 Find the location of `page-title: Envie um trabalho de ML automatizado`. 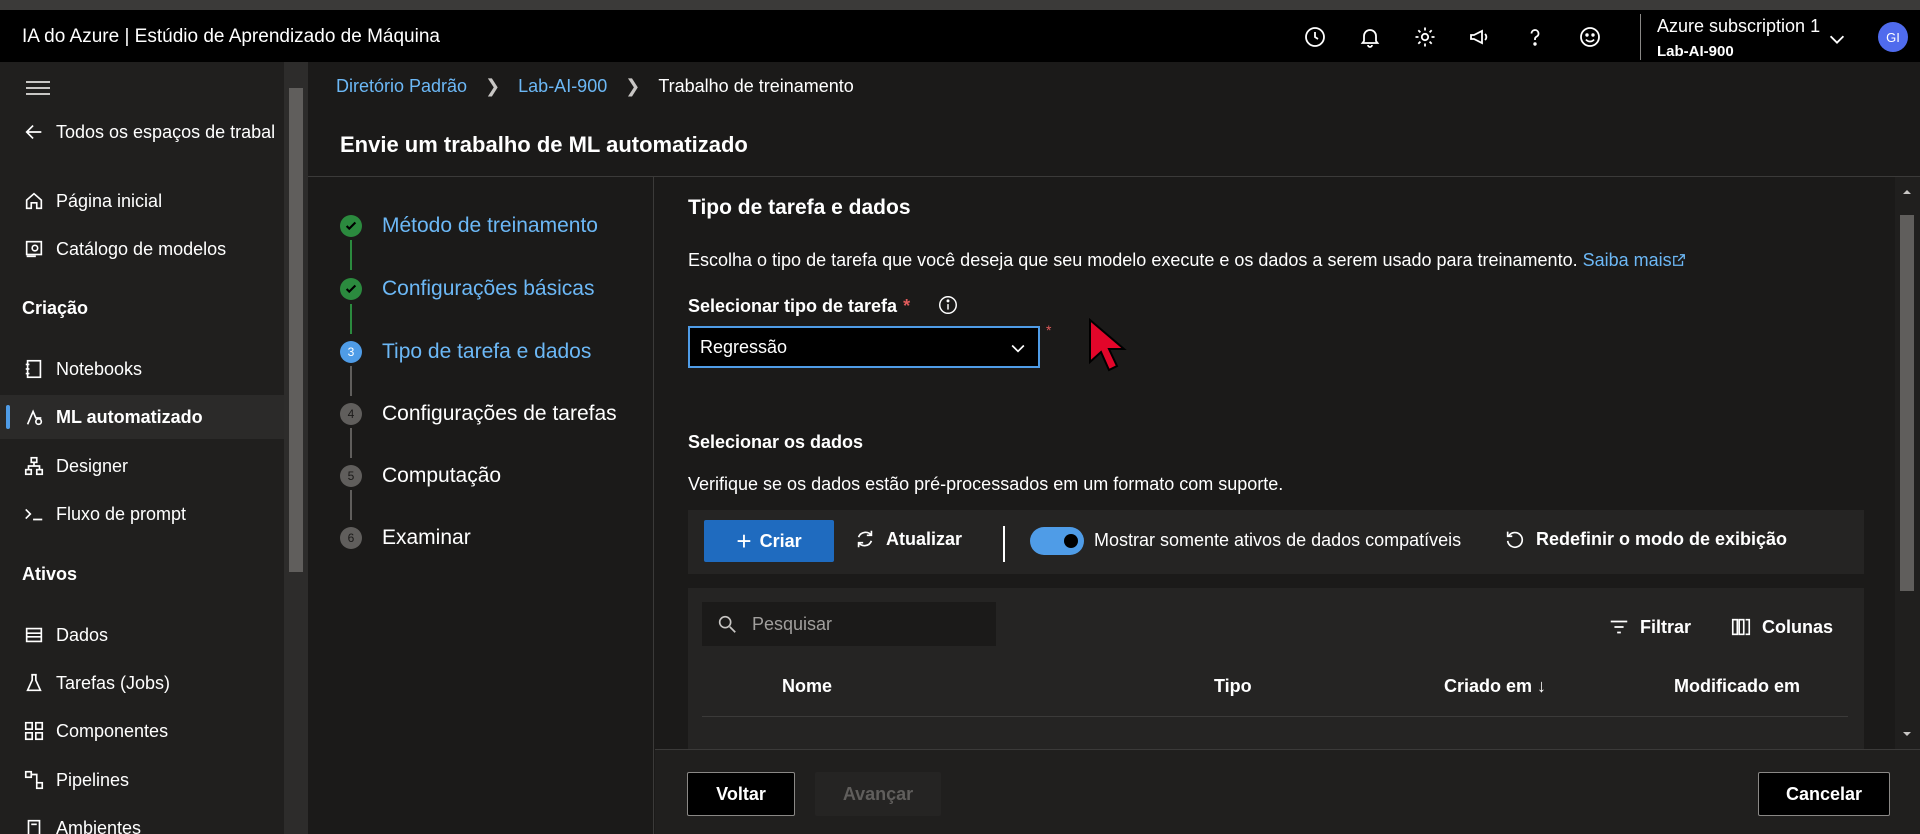

page-title: Envie um trabalho de ML automatizado is located at coordinates (544, 144).